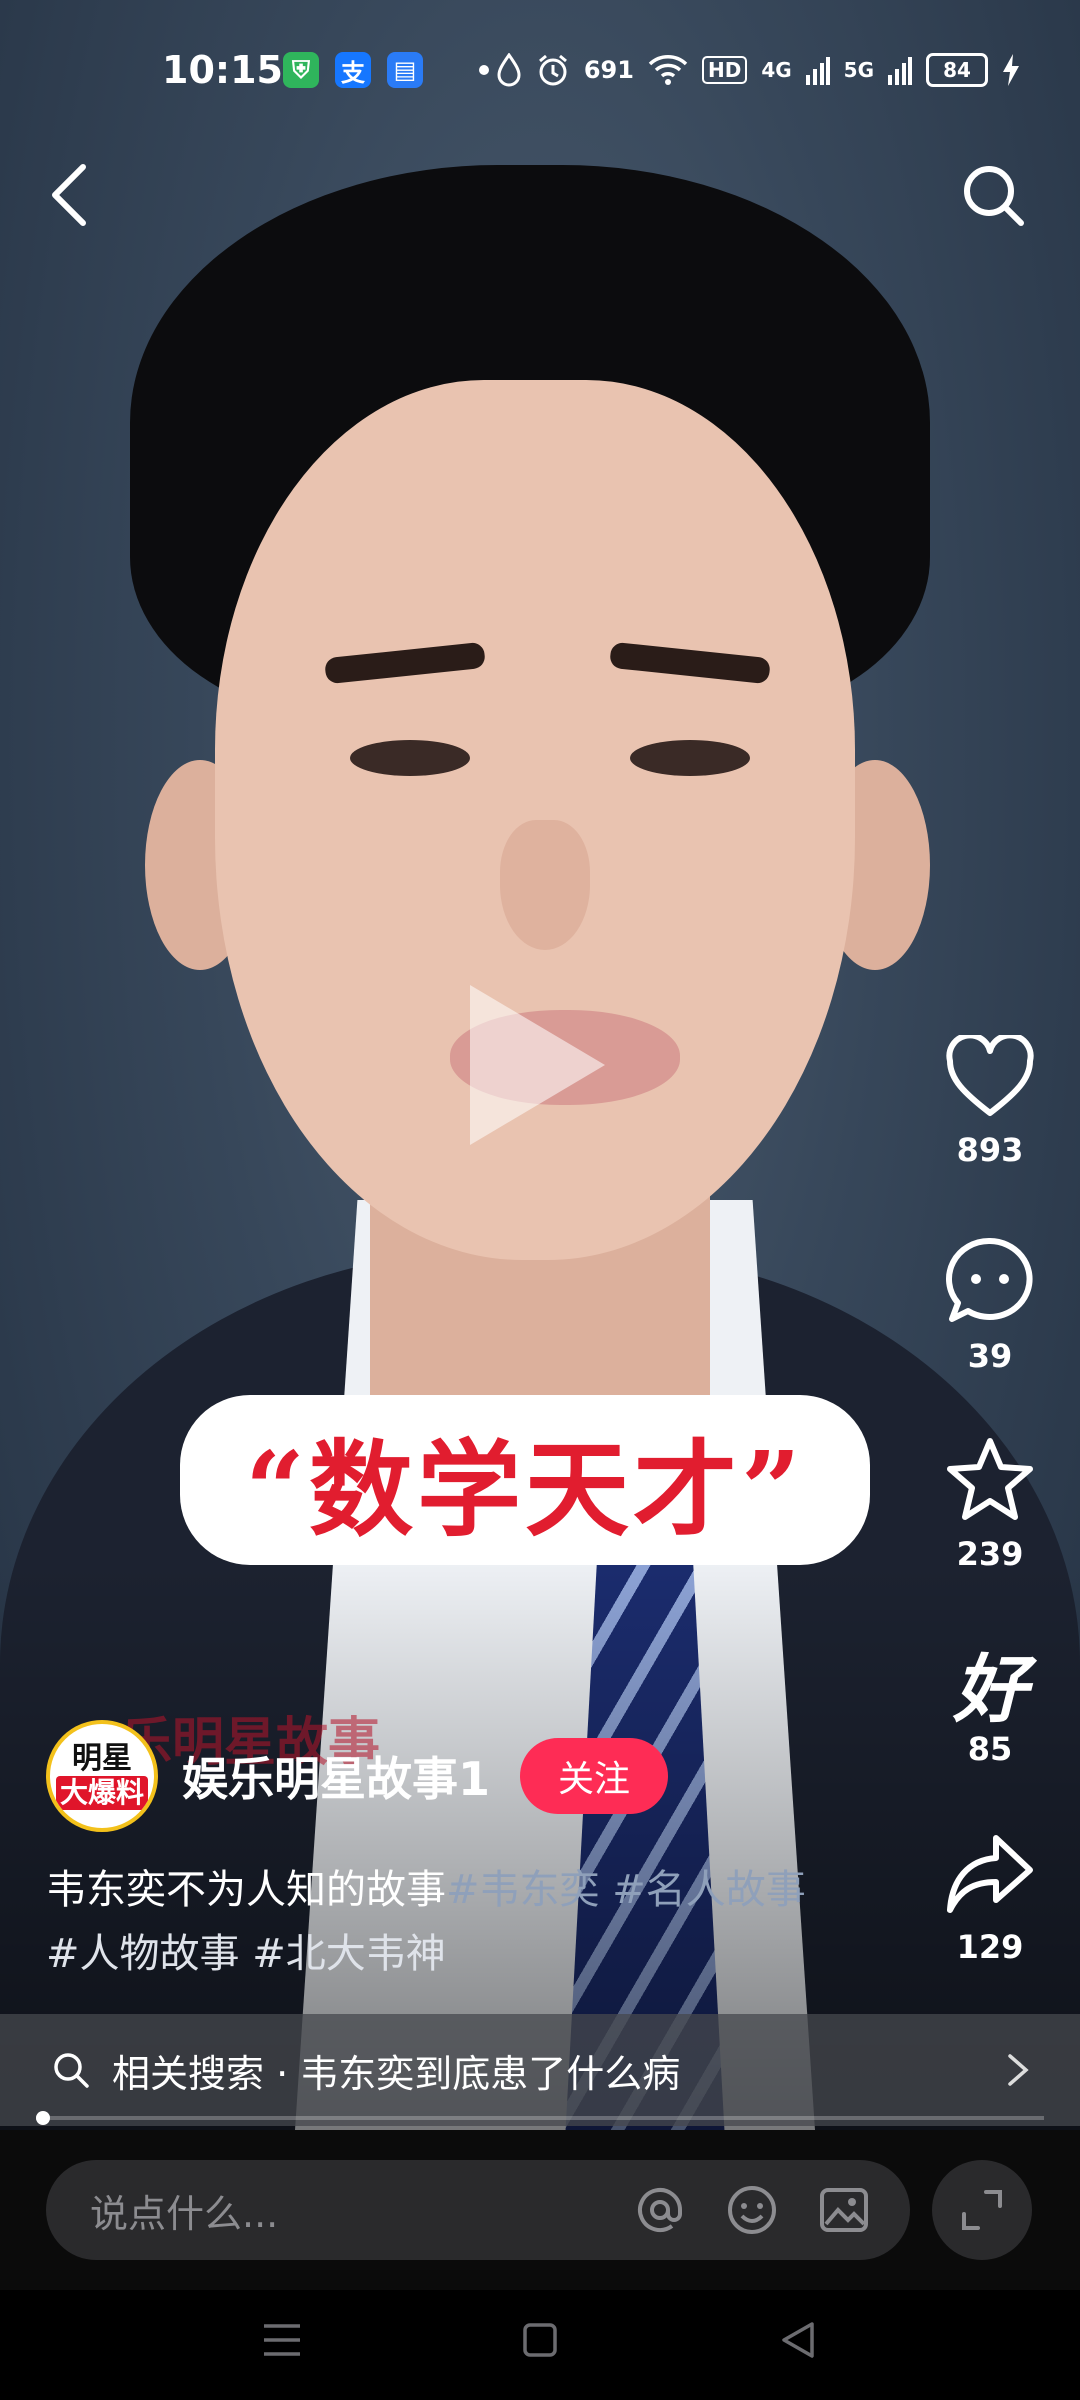 The height and width of the screenshot is (2400, 1080). What do you see at coordinates (410, 758) in the screenshot?
I see `portrait-eye-left` at bounding box center [410, 758].